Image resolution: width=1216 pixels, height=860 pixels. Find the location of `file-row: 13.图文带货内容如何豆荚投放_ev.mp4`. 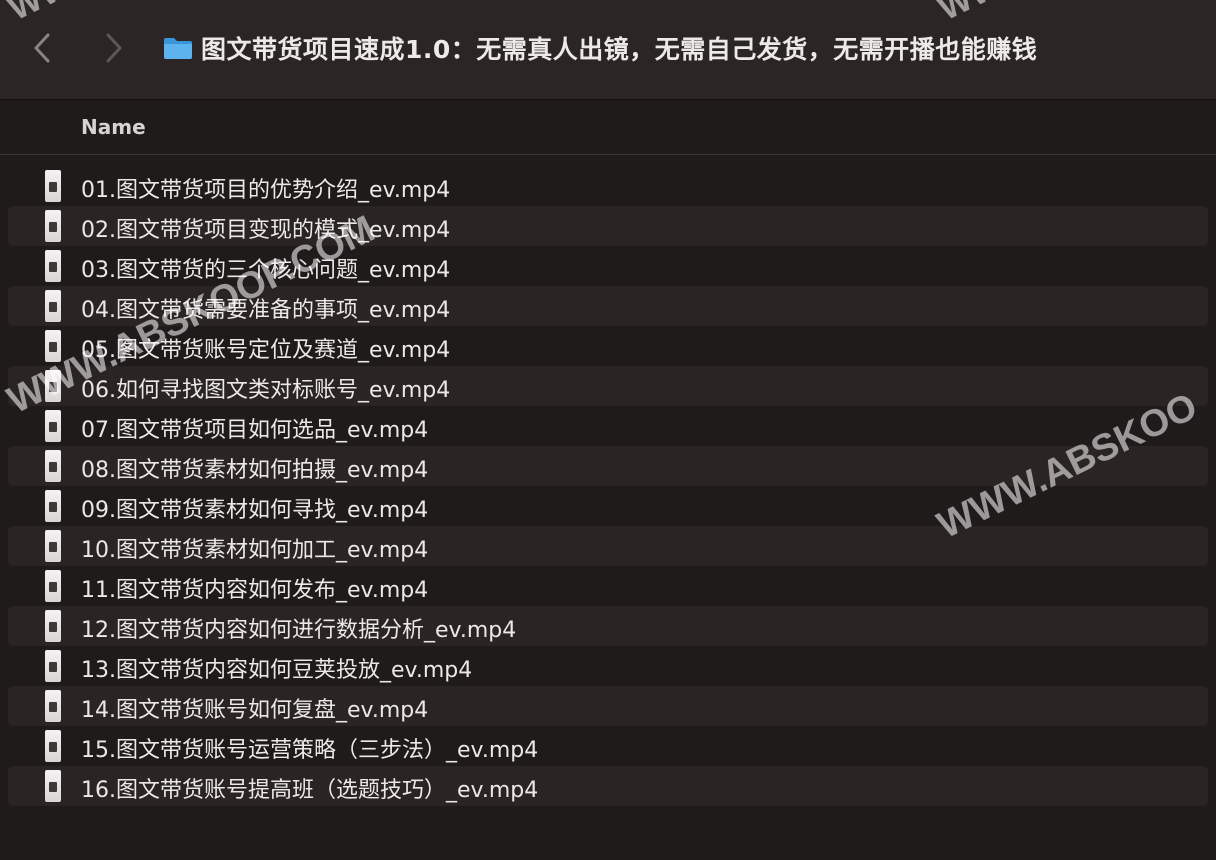

file-row: 13.图文带货内容如何豆荚投放_ev.mp4 is located at coordinates (608, 666).